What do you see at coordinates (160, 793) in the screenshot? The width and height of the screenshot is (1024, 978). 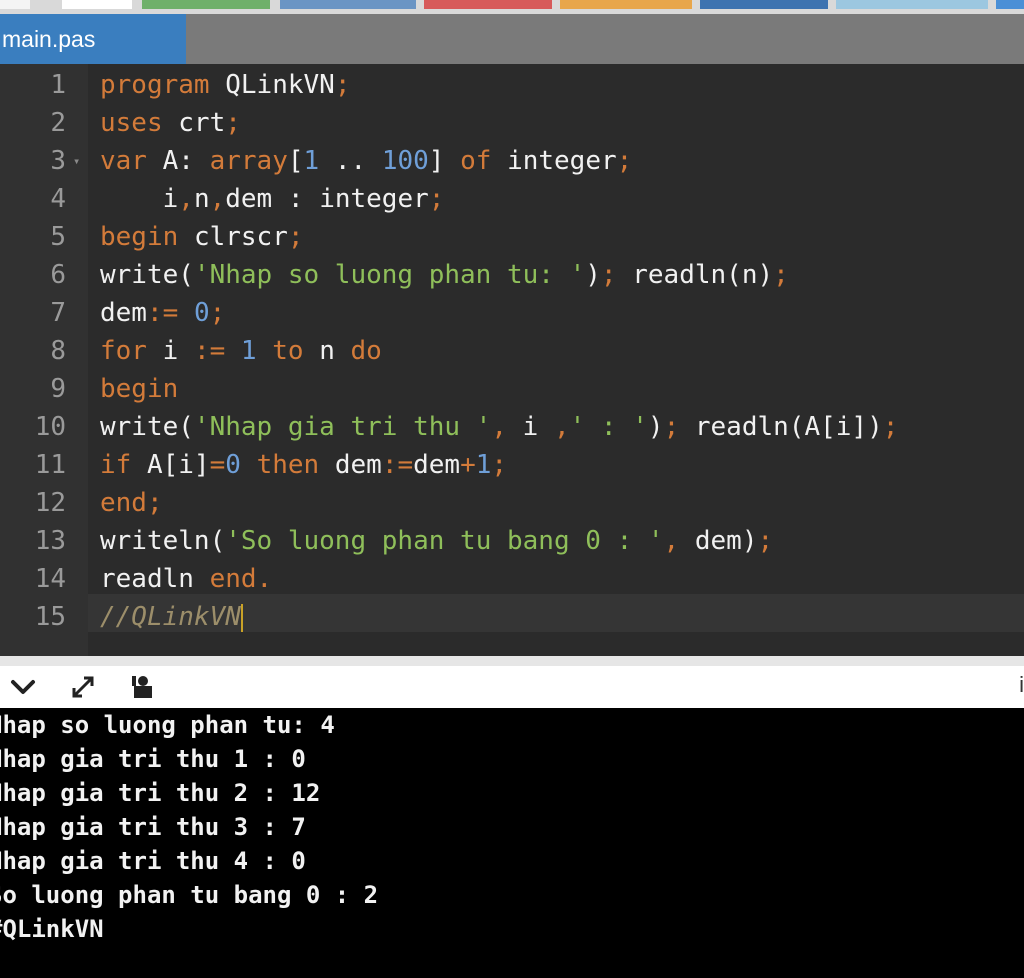 I see `console-line: Nhap gia tri thu 2 : 12` at bounding box center [160, 793].